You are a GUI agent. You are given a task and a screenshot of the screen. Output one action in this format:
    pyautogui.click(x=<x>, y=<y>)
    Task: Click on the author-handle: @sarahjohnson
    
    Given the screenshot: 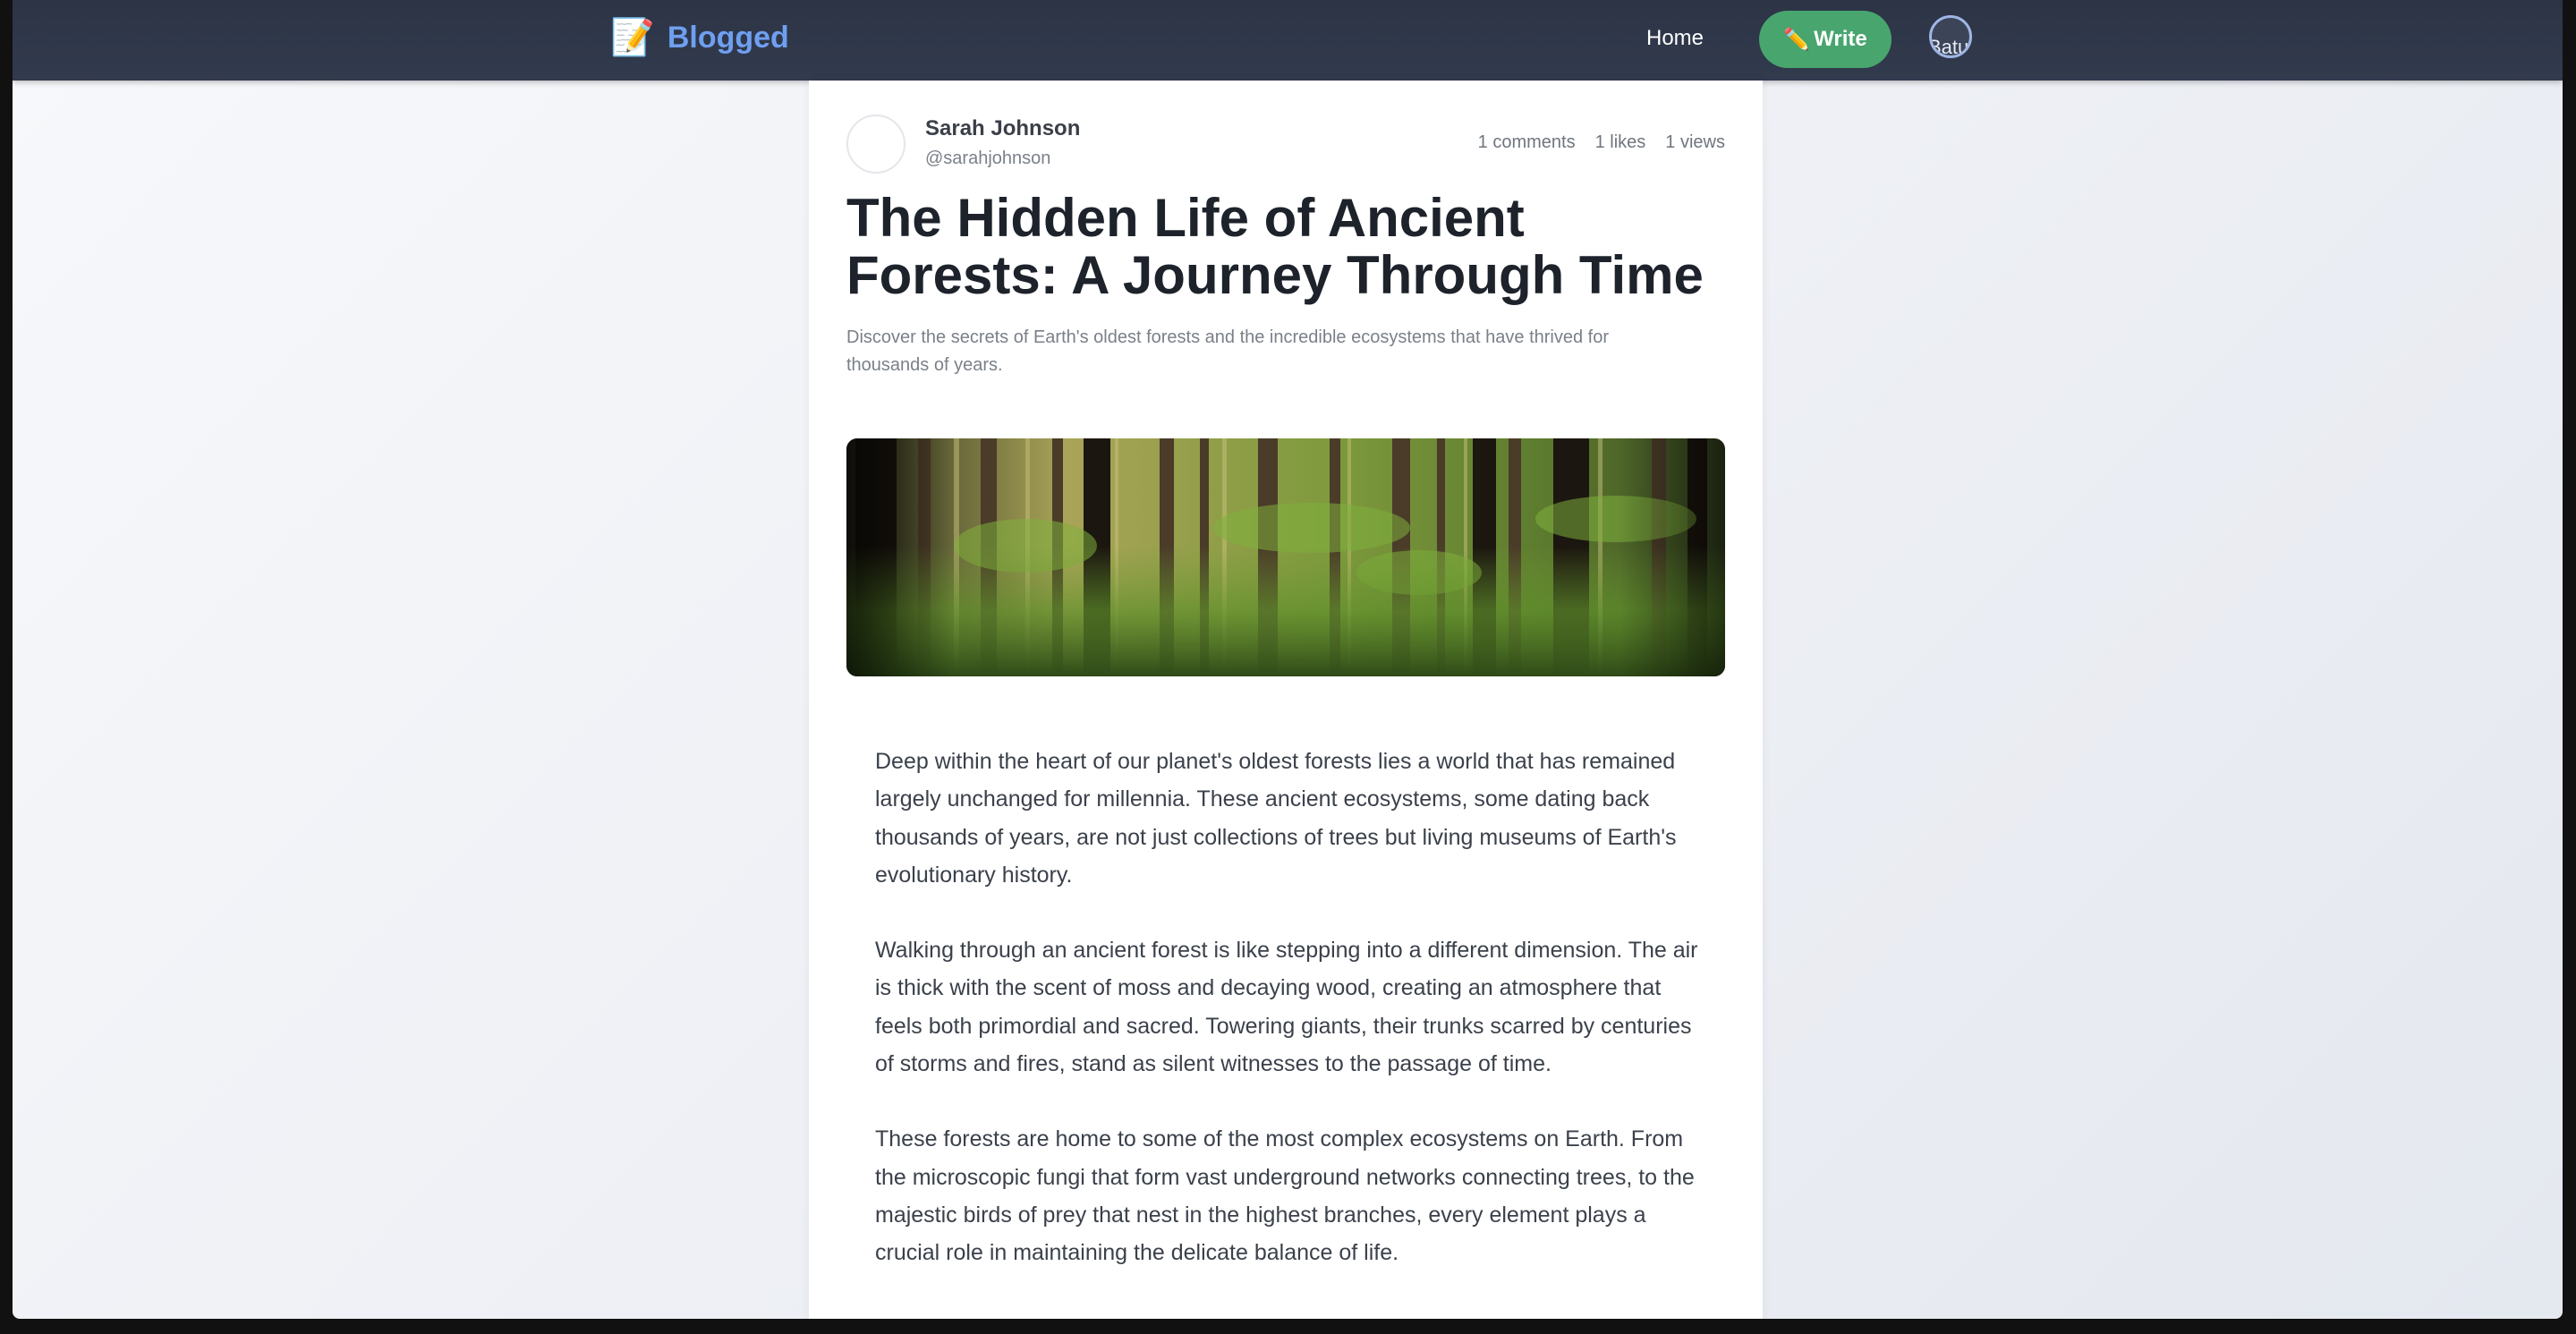 What is the action you would take?
    pyautogui.click(x=988, y=158)
    